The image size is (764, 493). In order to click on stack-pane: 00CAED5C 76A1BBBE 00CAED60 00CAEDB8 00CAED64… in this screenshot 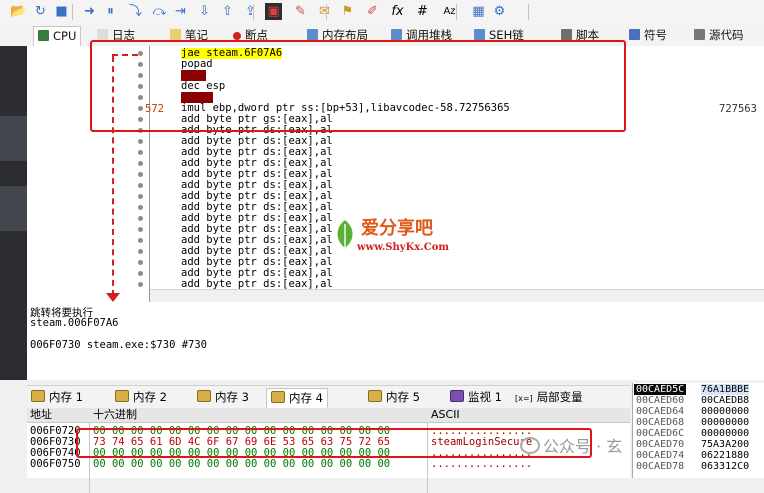, I will do `click(698, 430)`.